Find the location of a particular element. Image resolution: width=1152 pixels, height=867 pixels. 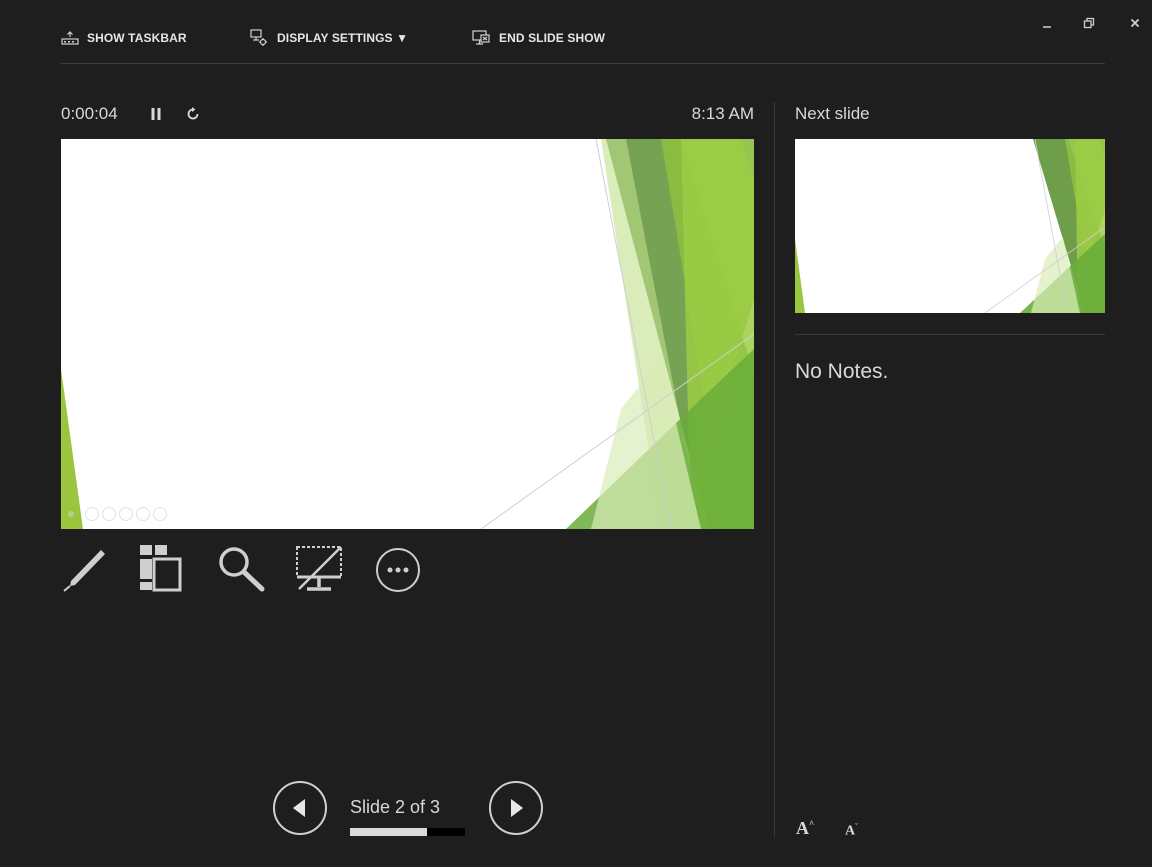

chevron-right-icon is located at coordinates (517, 808).